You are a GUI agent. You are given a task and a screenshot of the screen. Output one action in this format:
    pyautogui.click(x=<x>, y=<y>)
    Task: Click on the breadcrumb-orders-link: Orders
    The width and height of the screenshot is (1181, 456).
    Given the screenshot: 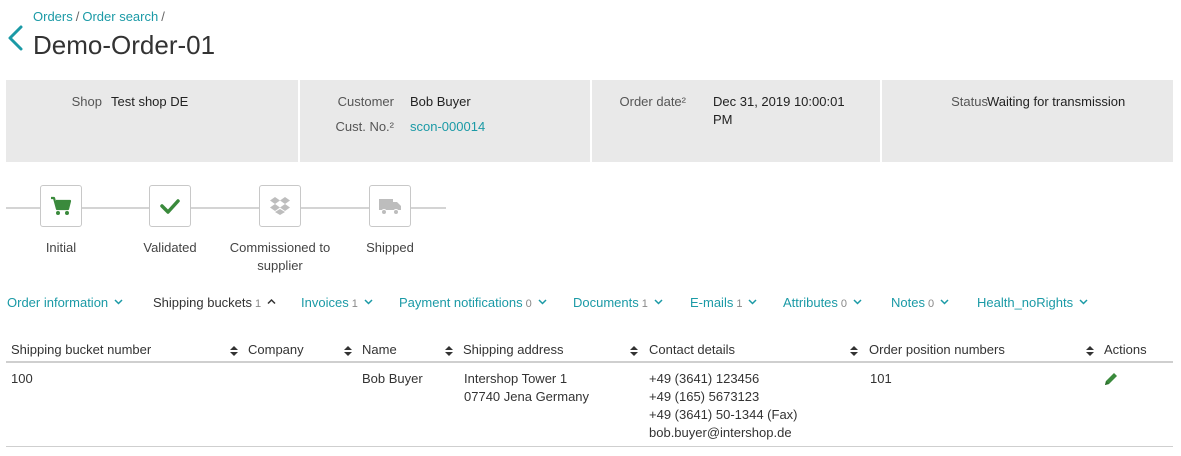 What is the action you would take?
    pyautogui.click(x=53, y=16)
    